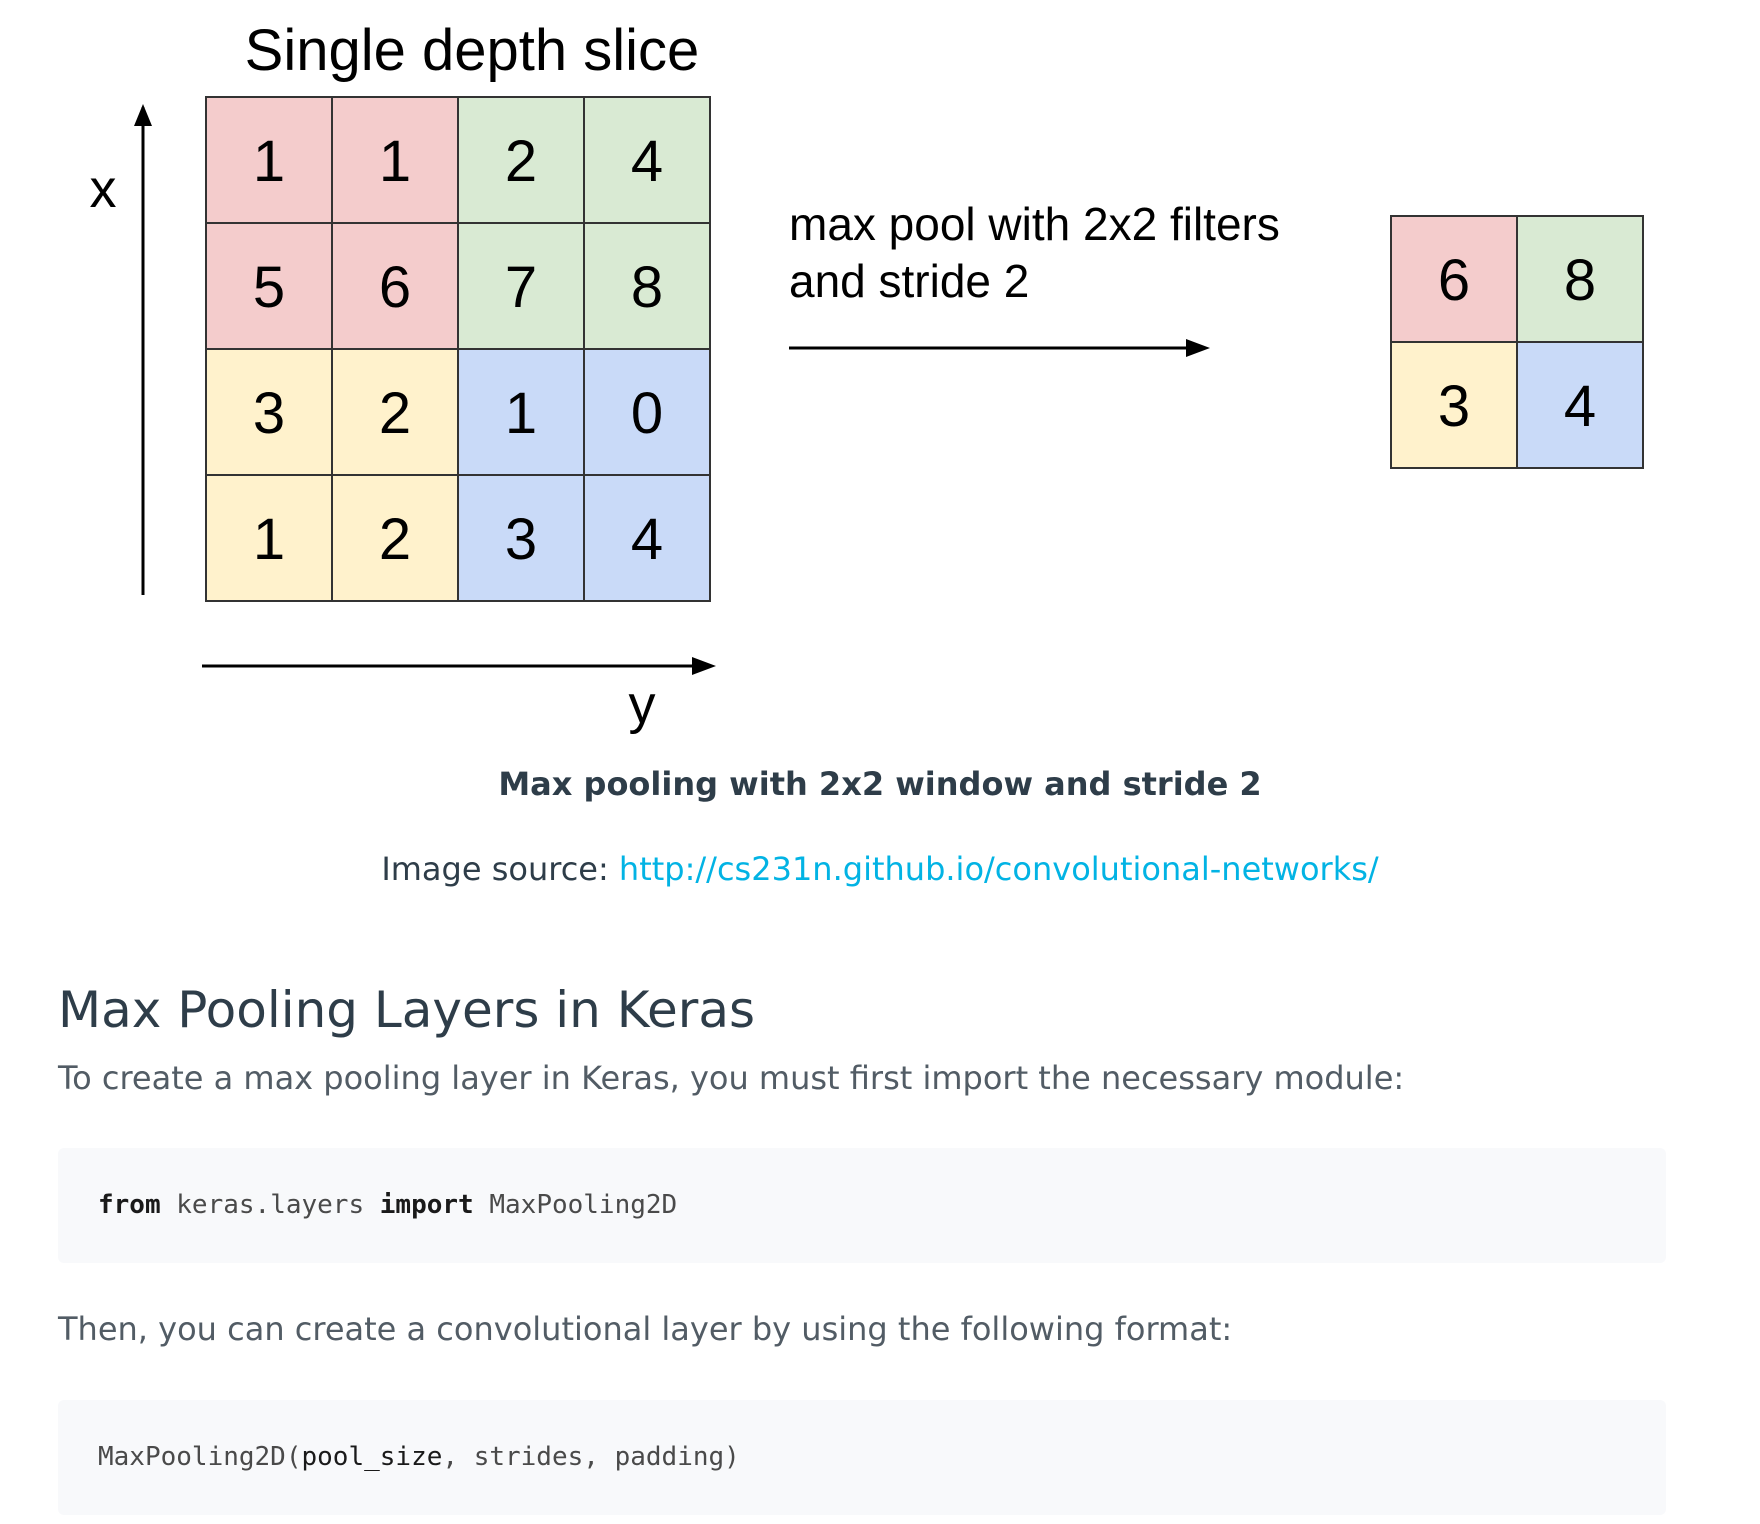 This screenshot has width=1760, height=1524. I want to click on code-class-name: MaxPooling2D, so click(575, 1205).